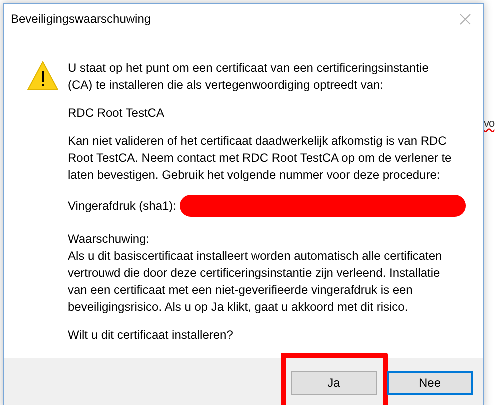  What do you see at coordinates (81, 19) in the screenshot?
I see `window-title: Beveiligingswaarschuwing` at bounding box center [81, 19].